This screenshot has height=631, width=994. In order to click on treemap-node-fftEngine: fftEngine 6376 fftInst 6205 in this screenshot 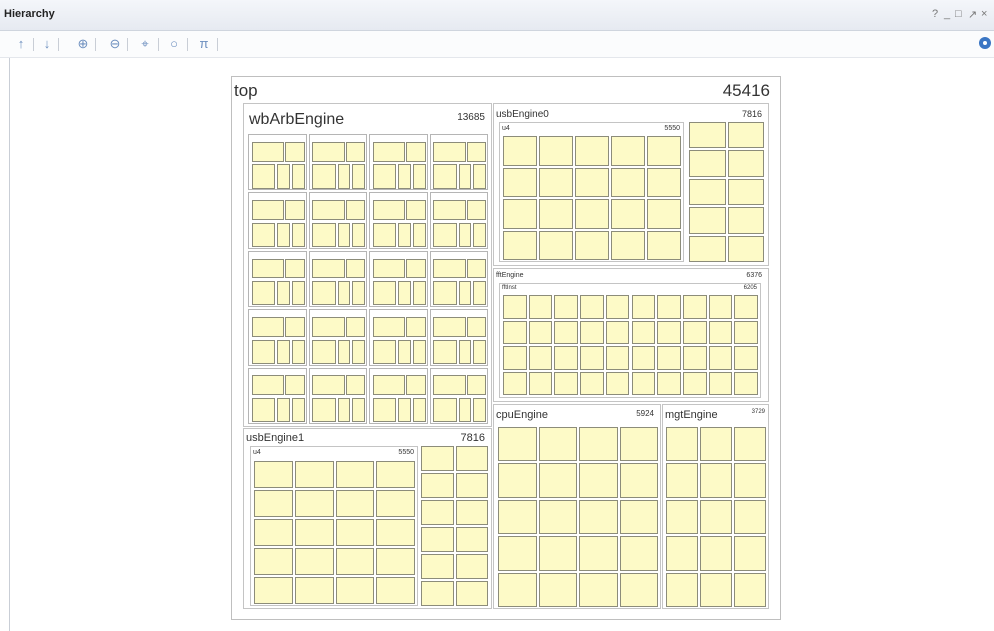, I will do `click(631, 335)`.